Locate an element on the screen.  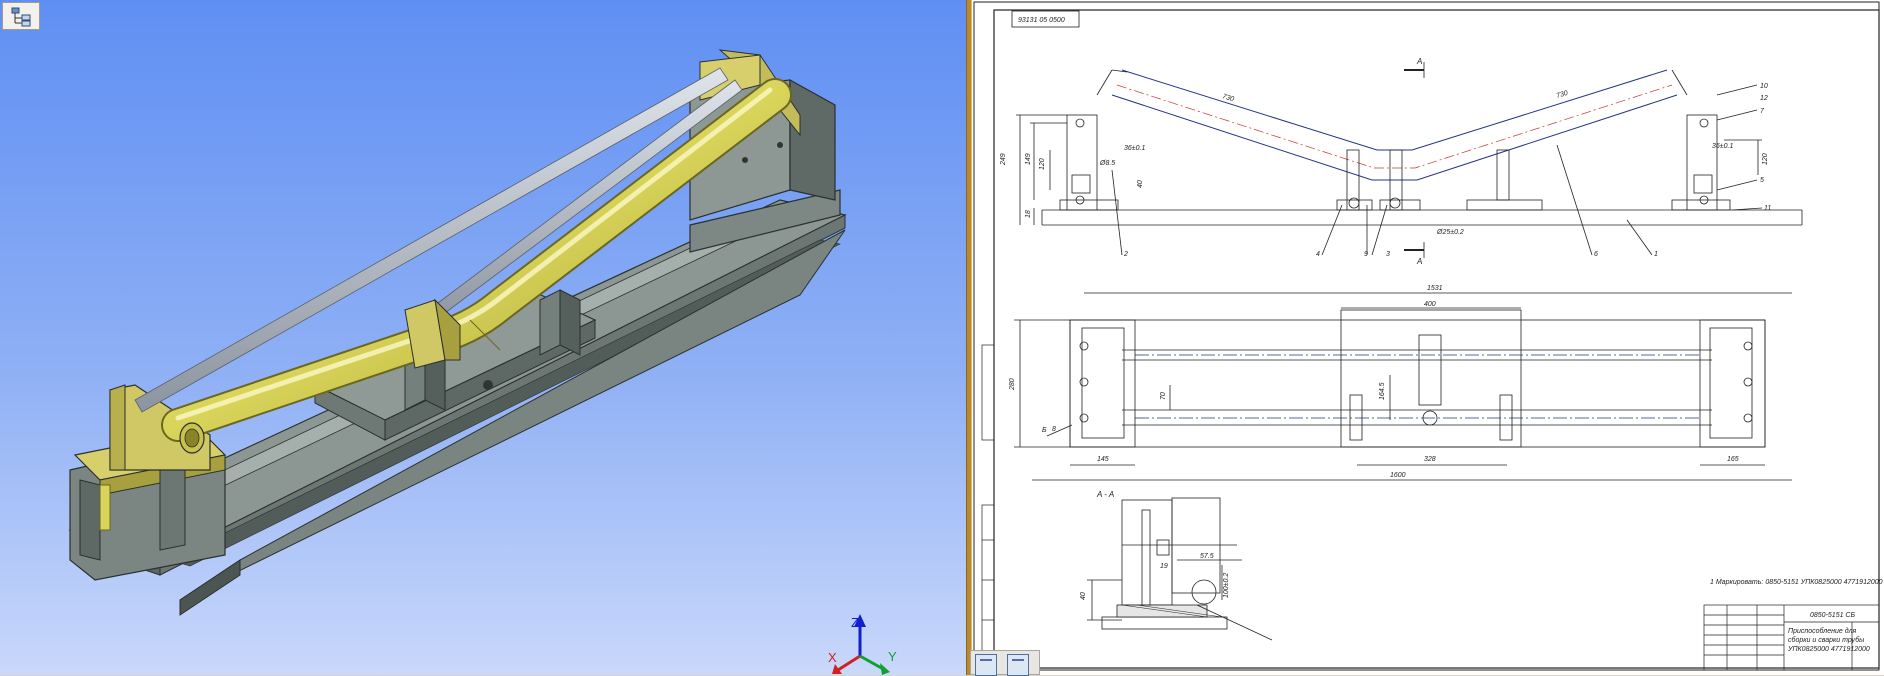
svg-text: 57.5 is located at coordinates (1207, 556).